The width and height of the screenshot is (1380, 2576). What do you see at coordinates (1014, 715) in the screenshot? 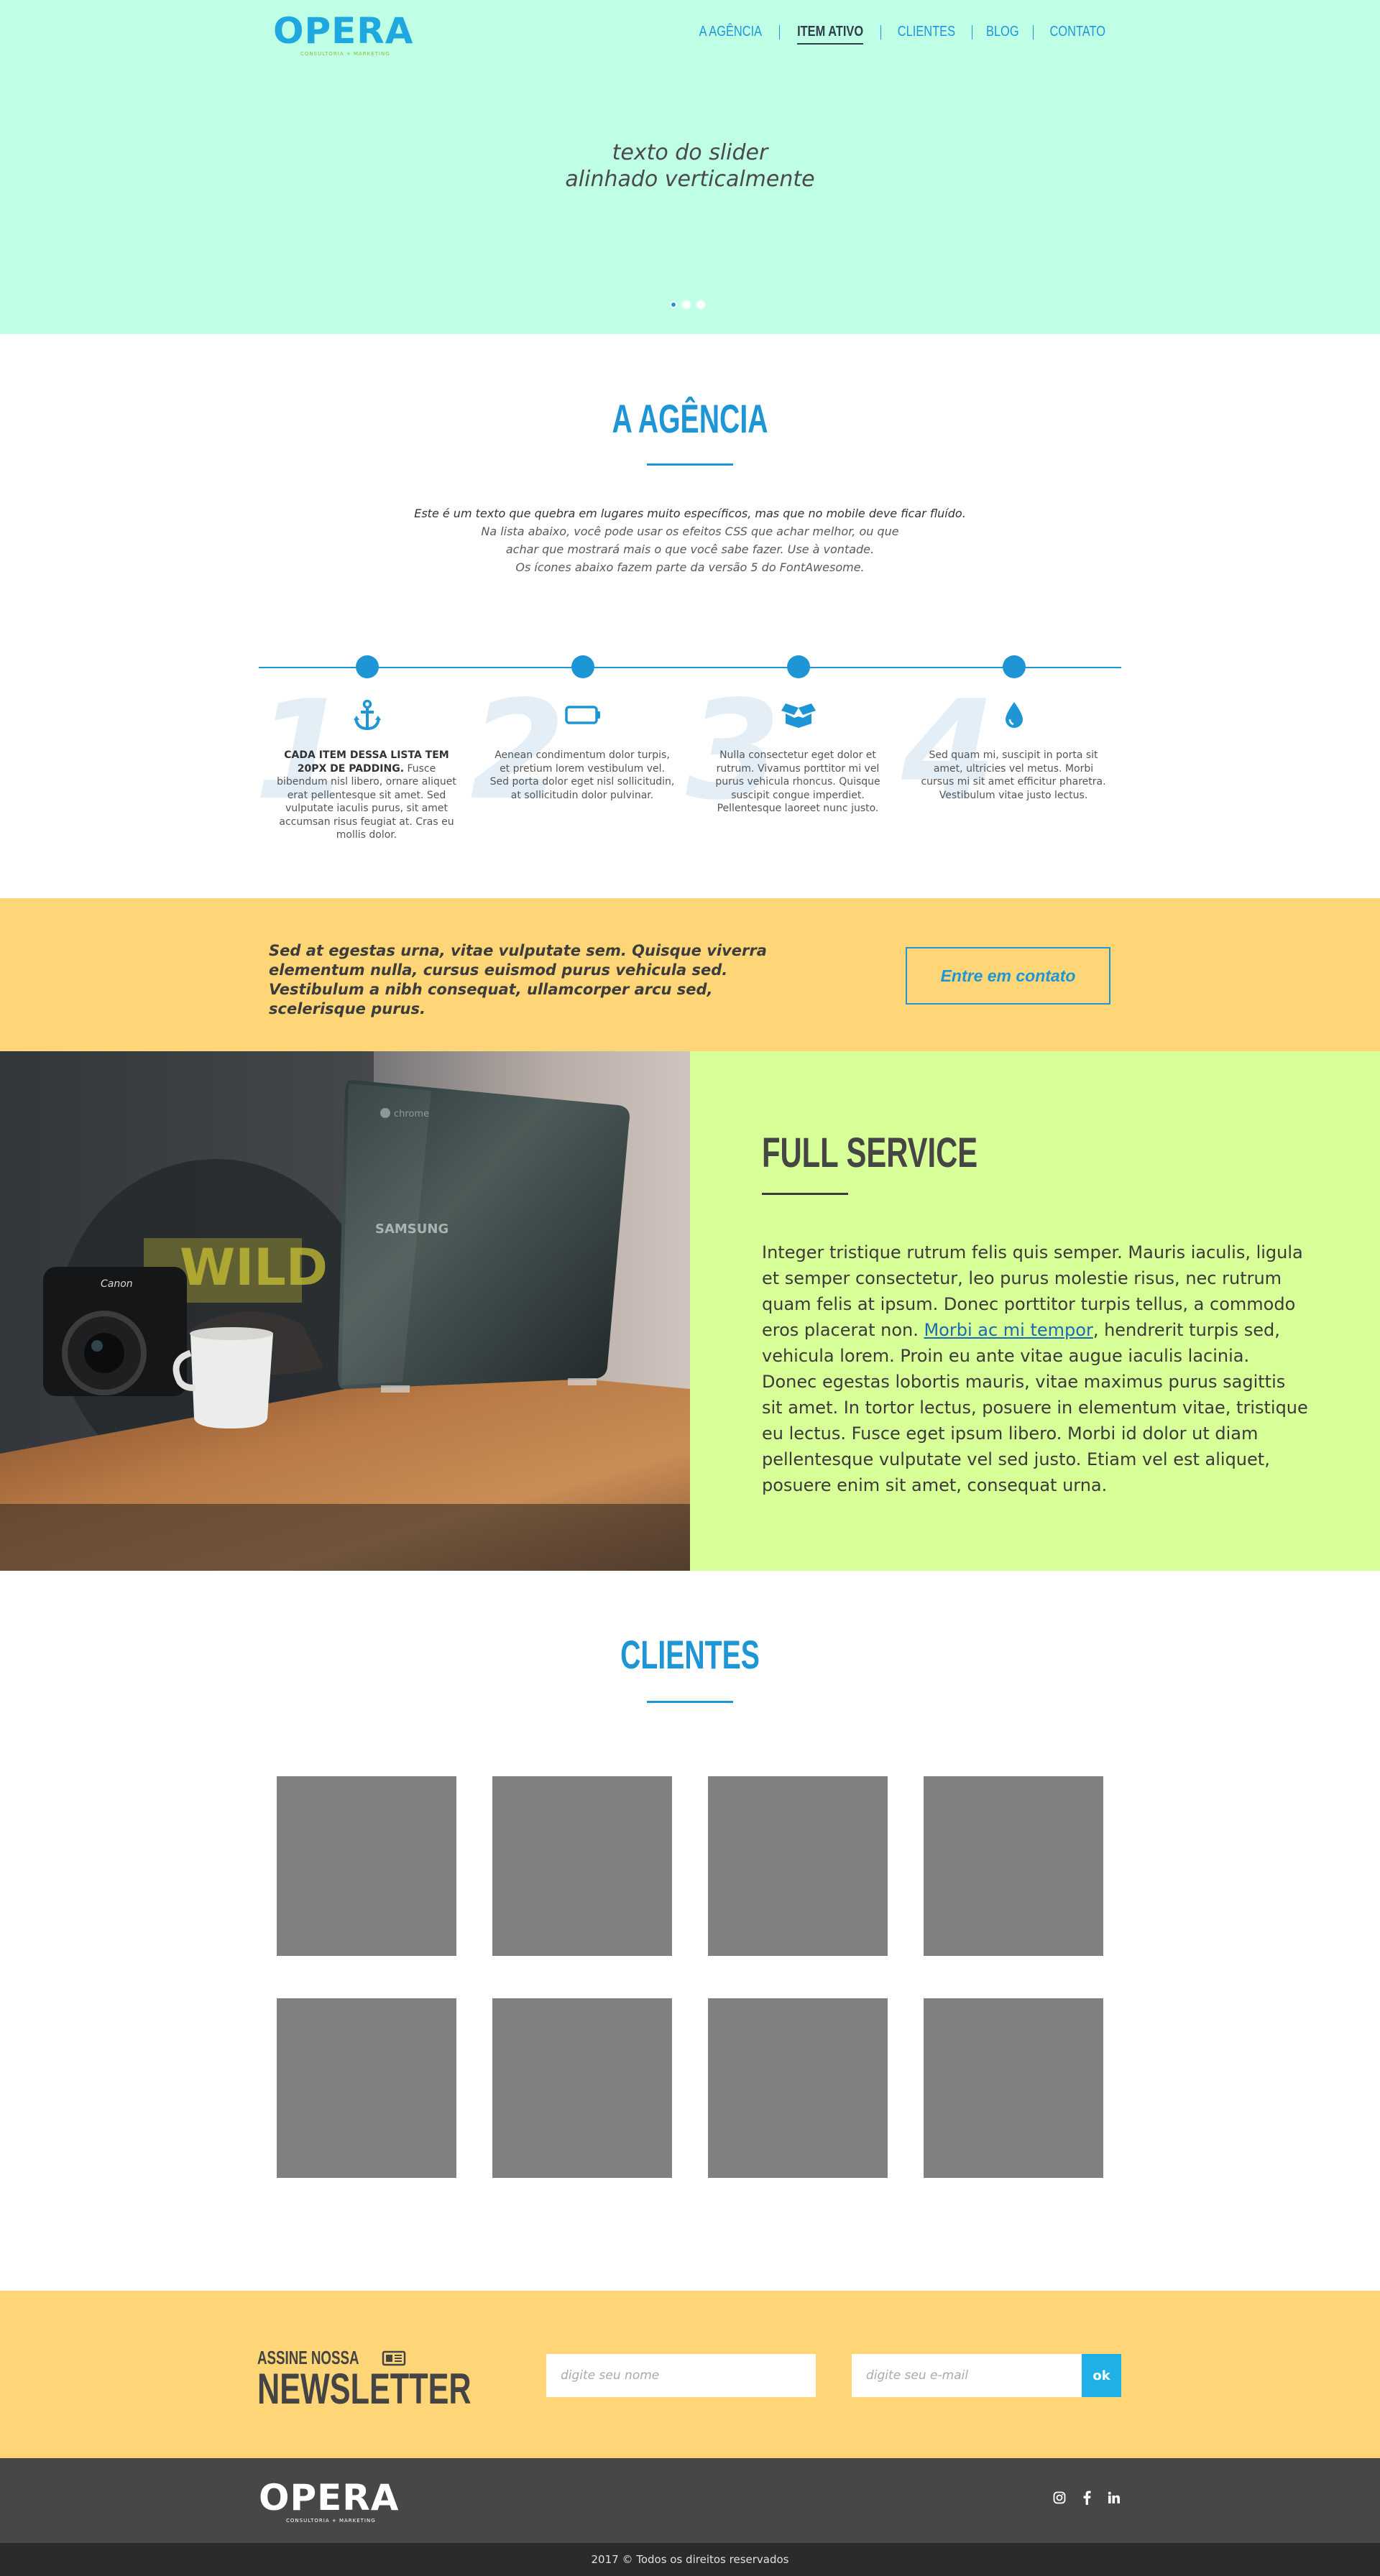
I see `tint-icon` at bounding box center [1014, 715].